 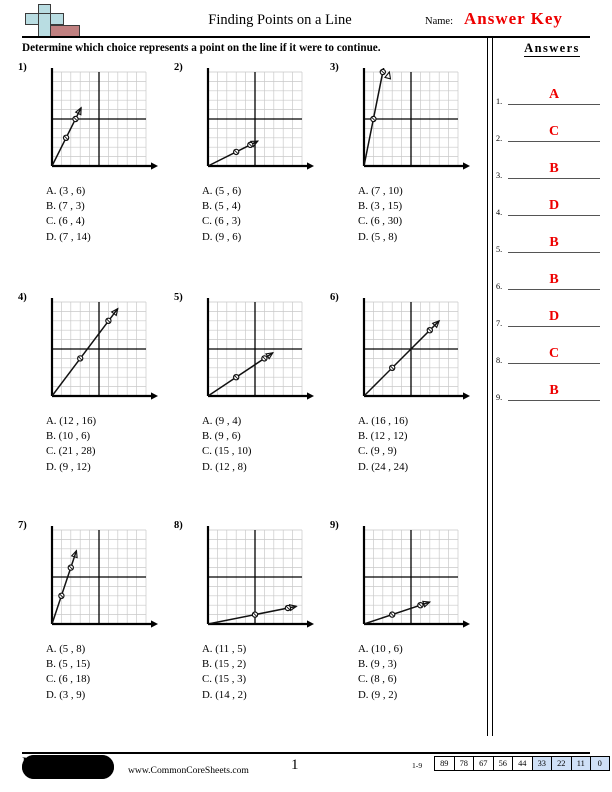 I want to click on choice-option: A. (10 , 6), so click(x=423, y=649).